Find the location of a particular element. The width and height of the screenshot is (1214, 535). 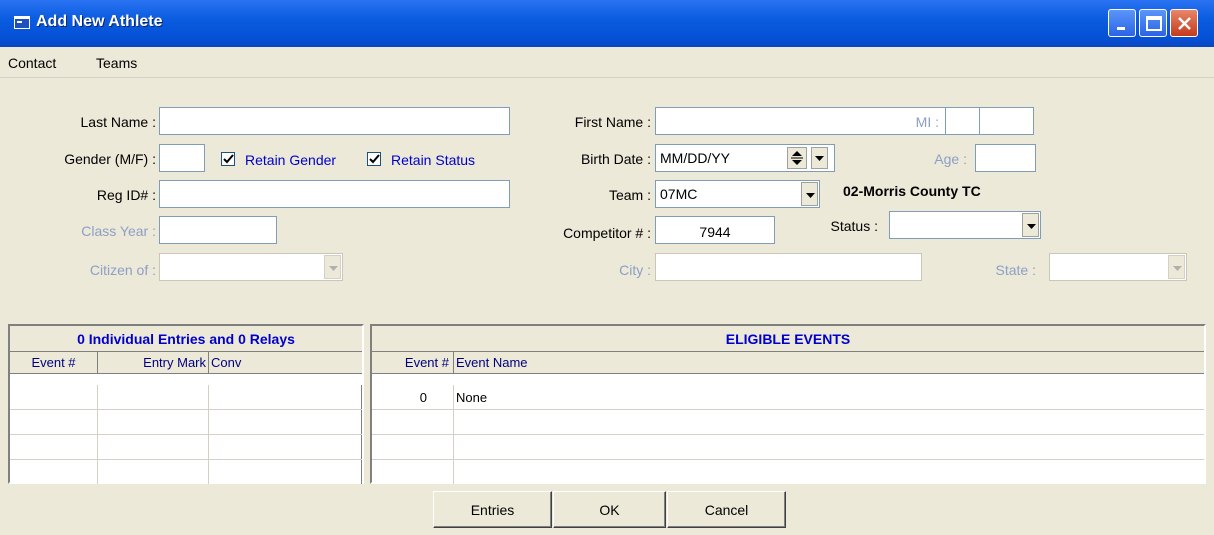

maximize-icon is located at coordinates (1154, 23).